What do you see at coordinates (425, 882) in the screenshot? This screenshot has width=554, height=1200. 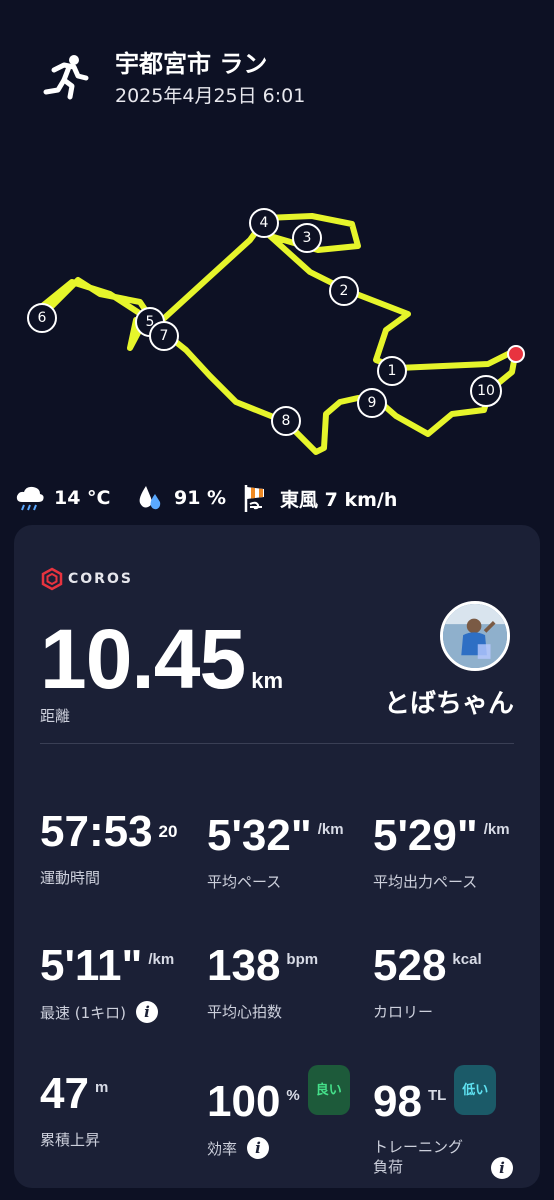 I see `stat-avg-power-pace-label: 平均出力ペース` at bounding box center [425, 882].